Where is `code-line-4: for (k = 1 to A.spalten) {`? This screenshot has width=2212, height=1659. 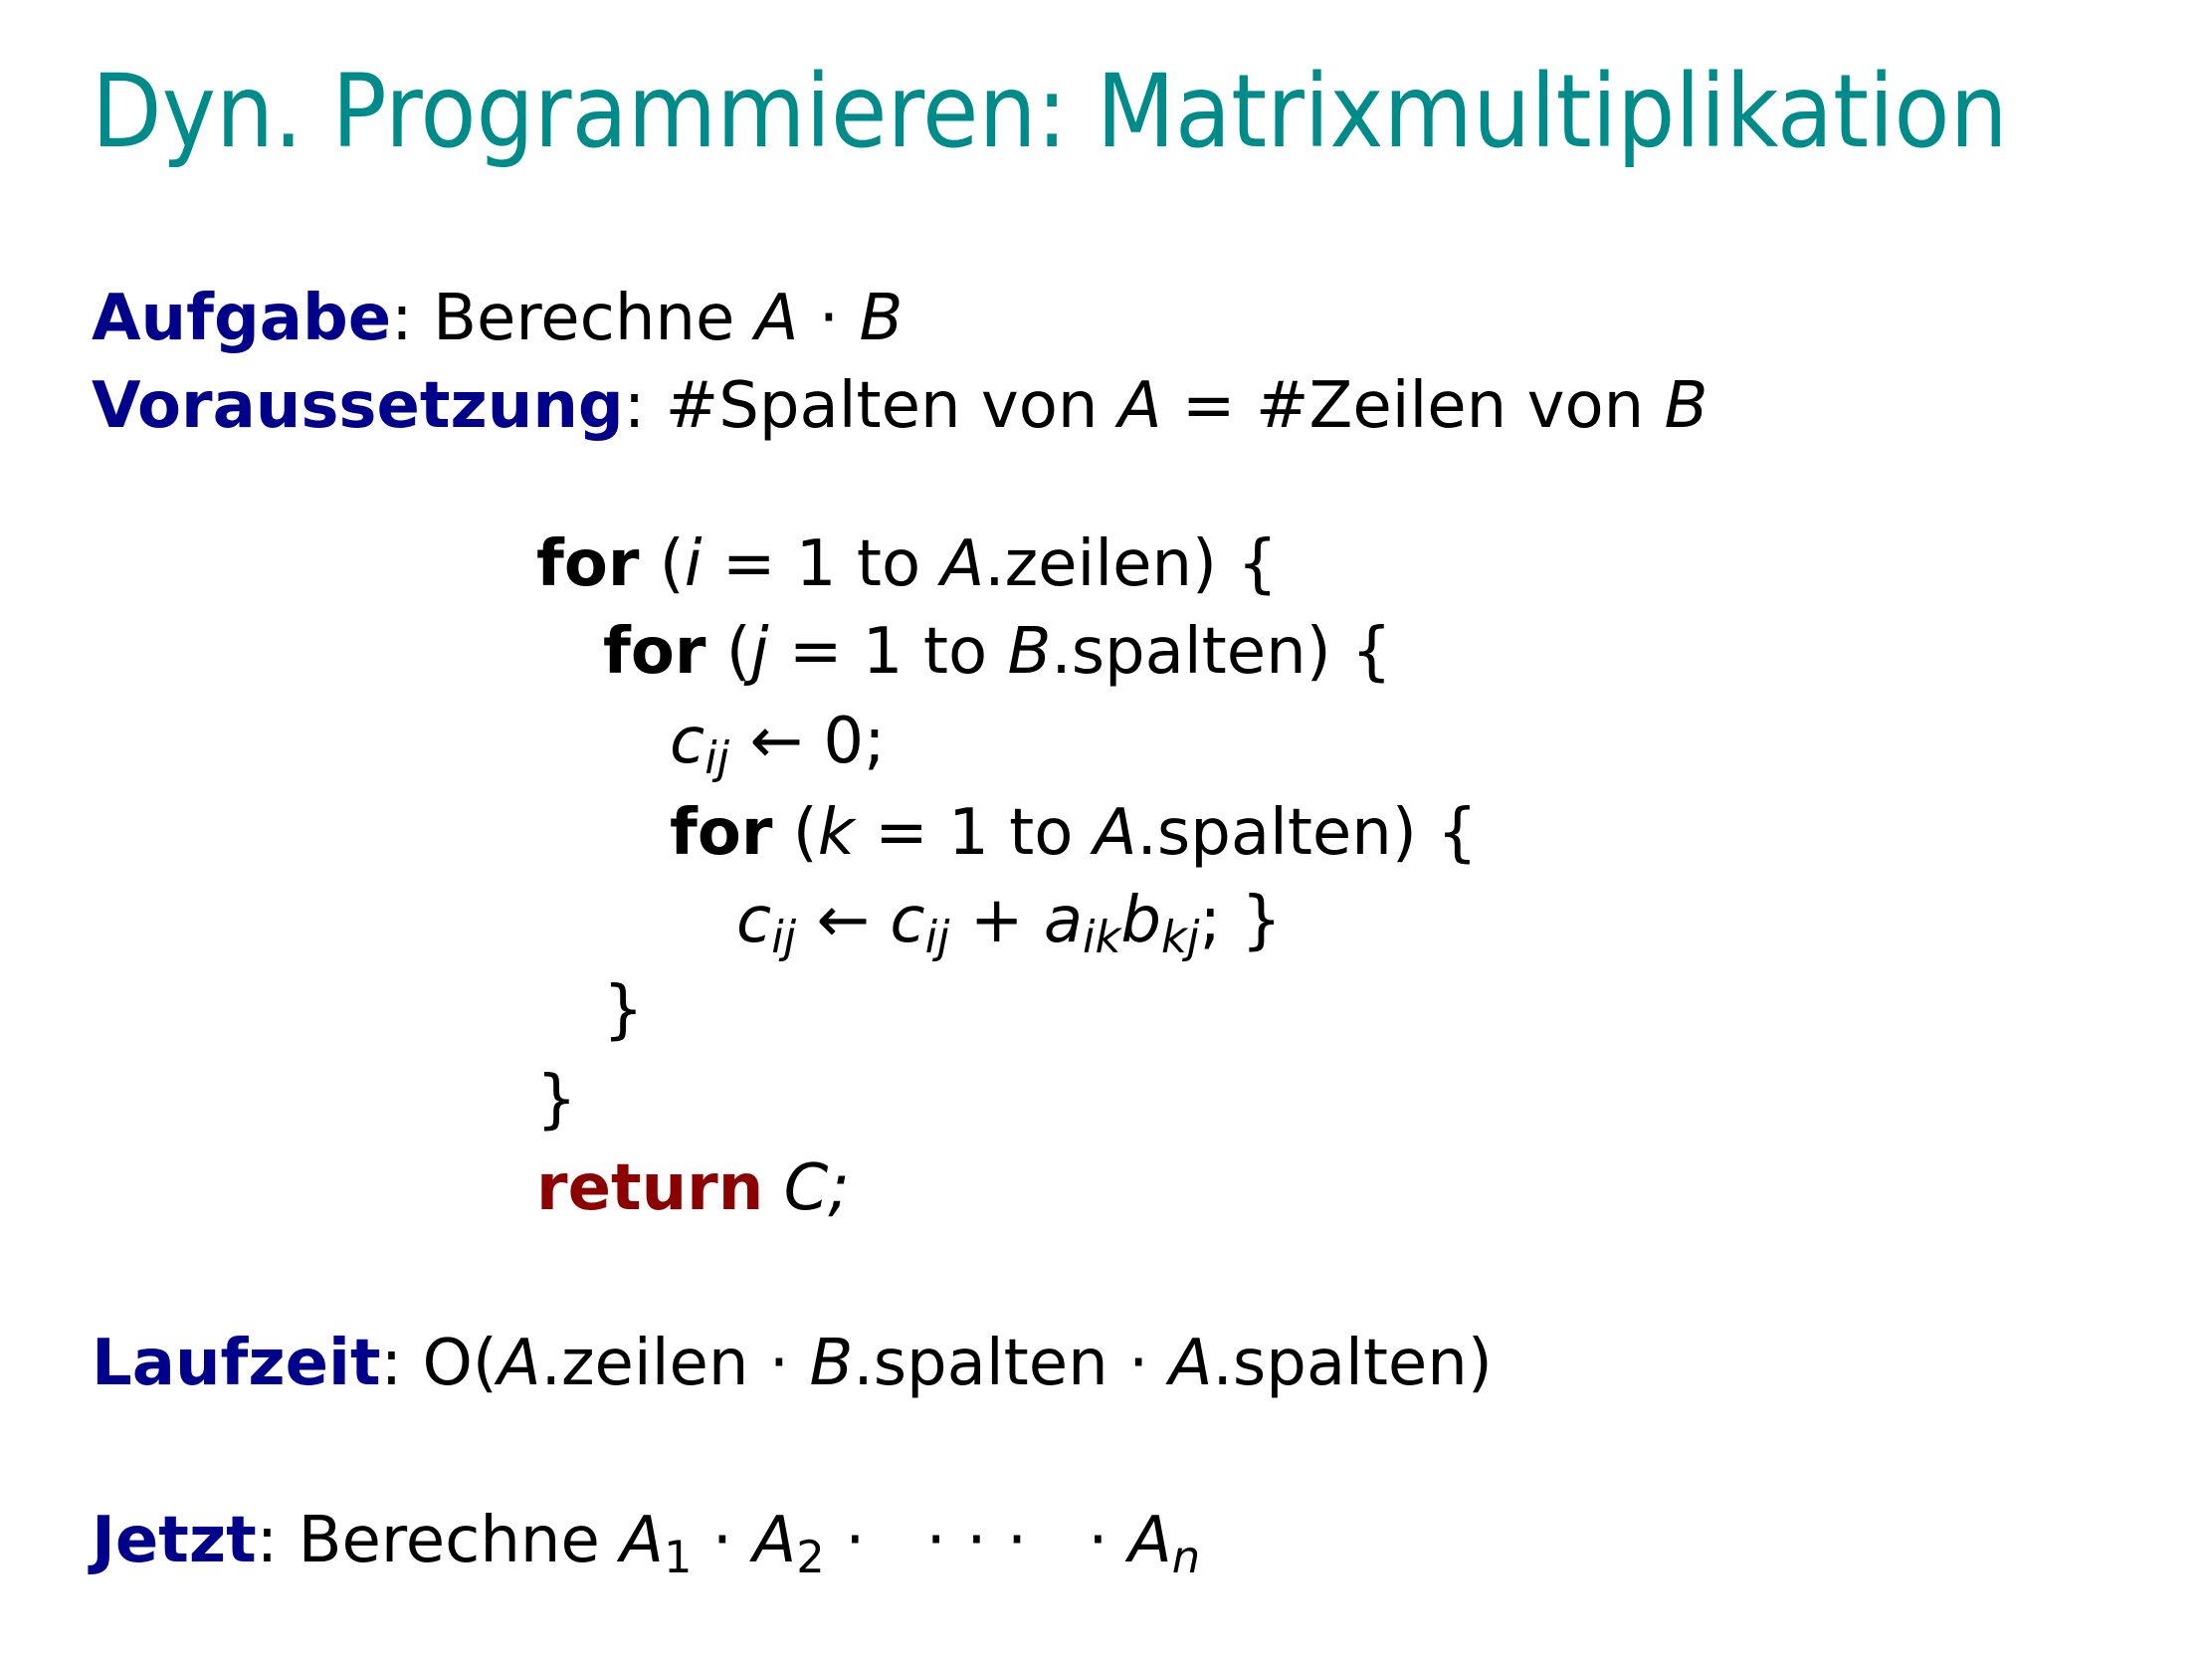 code-line-4: for (k = 1 to A.spalten) { is located at coordinates (1074, 833).